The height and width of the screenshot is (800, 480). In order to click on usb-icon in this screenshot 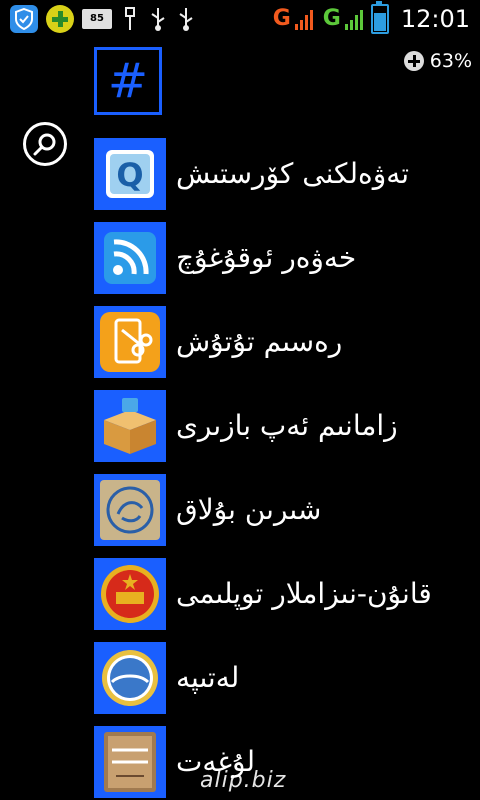, I will do `click(158, 19)`.